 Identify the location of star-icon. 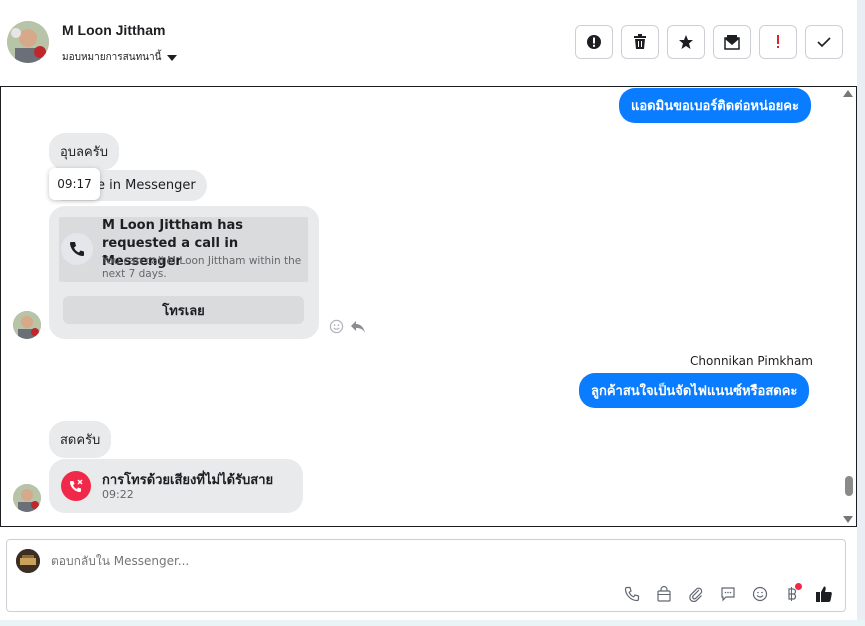
(686, 42).